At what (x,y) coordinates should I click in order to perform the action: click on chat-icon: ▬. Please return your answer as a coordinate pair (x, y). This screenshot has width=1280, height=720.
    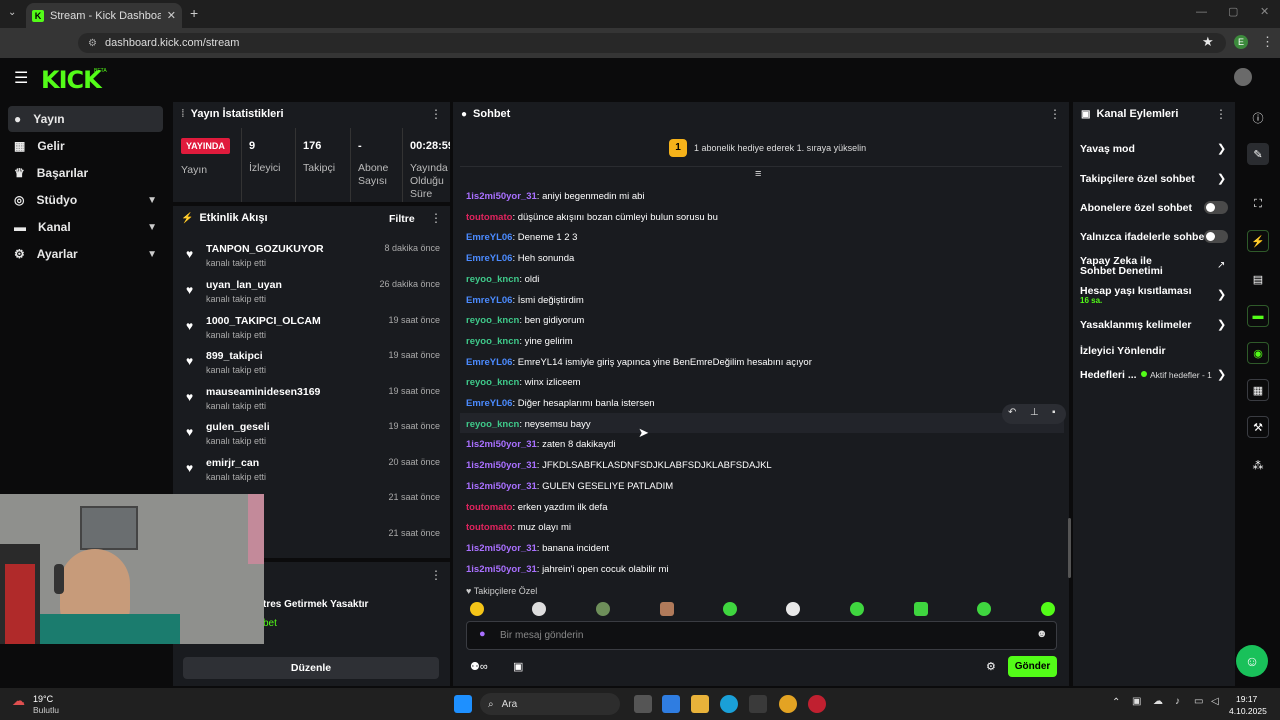
    Looking at the image, I should click on (1258, 316).